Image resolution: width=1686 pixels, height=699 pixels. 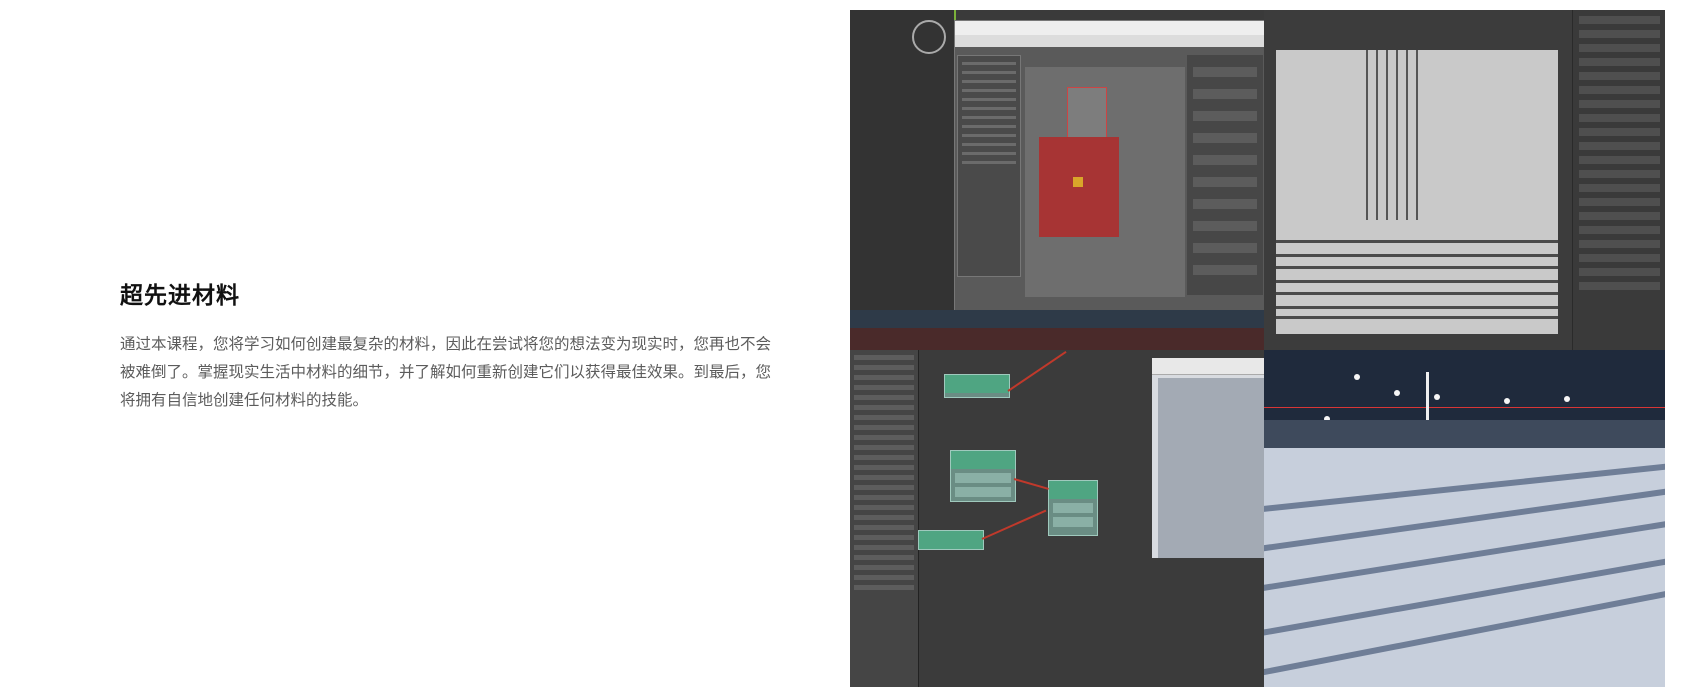 What do you see at coordinates (1618, 180) in the screenshot?
I see `layers-panel` at bounding box center [1618, 180].